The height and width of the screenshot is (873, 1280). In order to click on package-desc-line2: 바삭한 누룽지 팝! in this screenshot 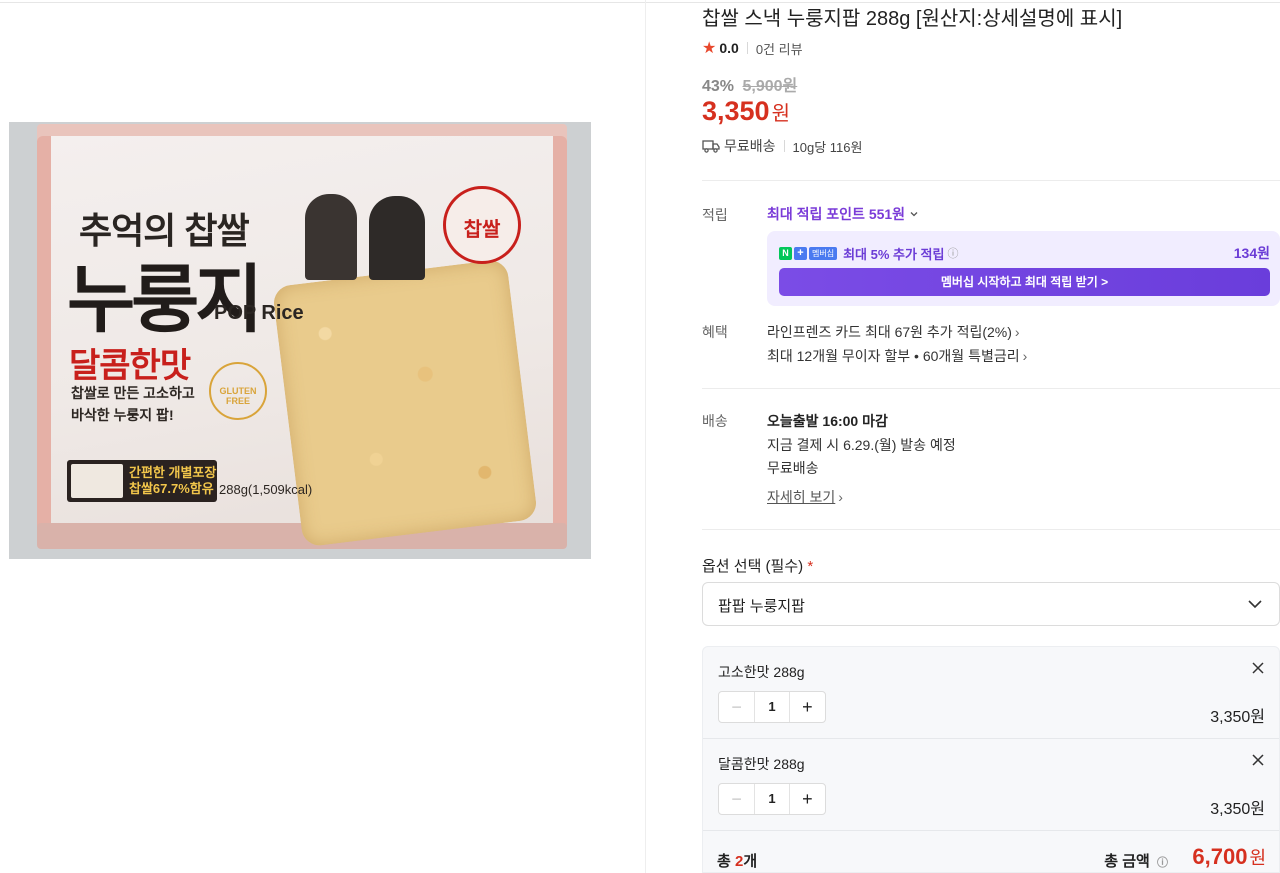, I will do `click(122, 415)`.